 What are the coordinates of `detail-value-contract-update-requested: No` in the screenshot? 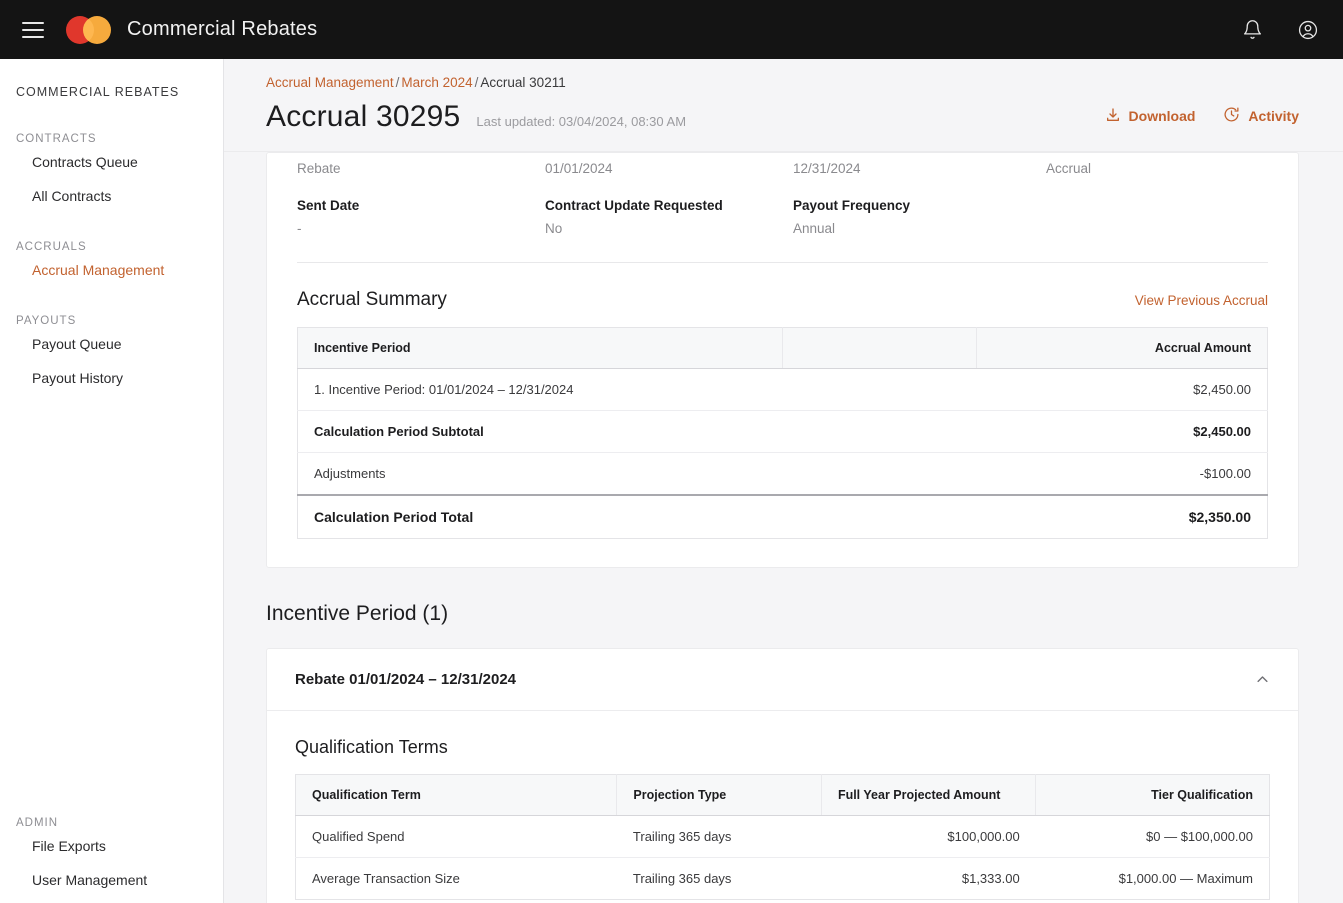 It's located at (554, 228).